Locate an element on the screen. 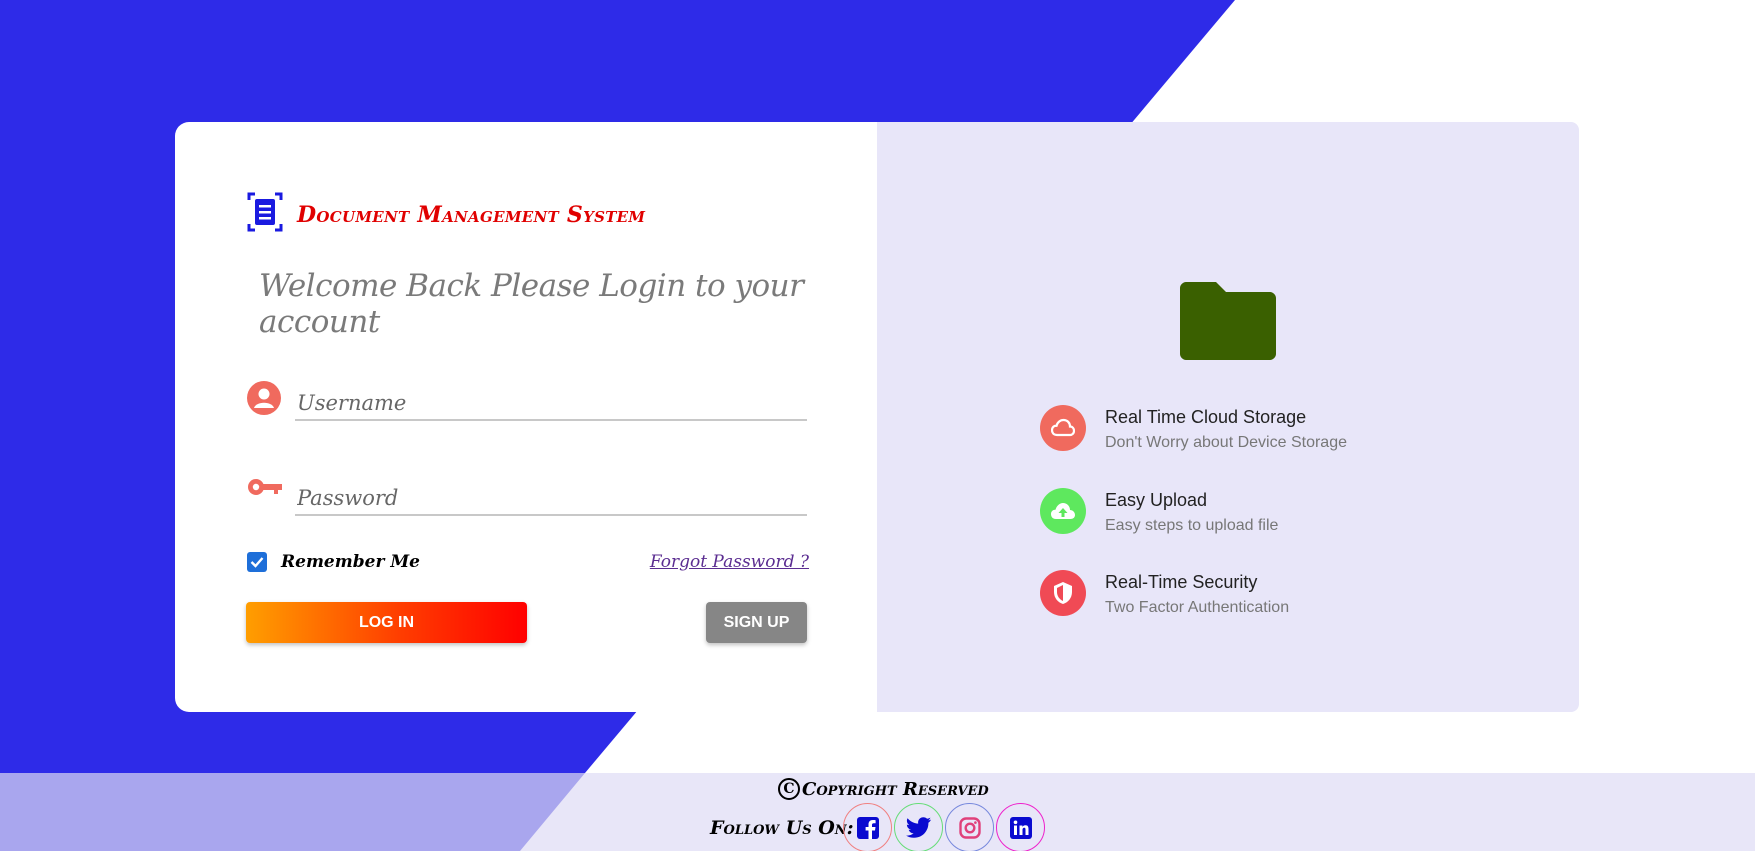 This screenshot has width=1755, height=851. feature-easy-upload: Easy Upload Easy steps to upload file is located at coordinates (1159, 511).